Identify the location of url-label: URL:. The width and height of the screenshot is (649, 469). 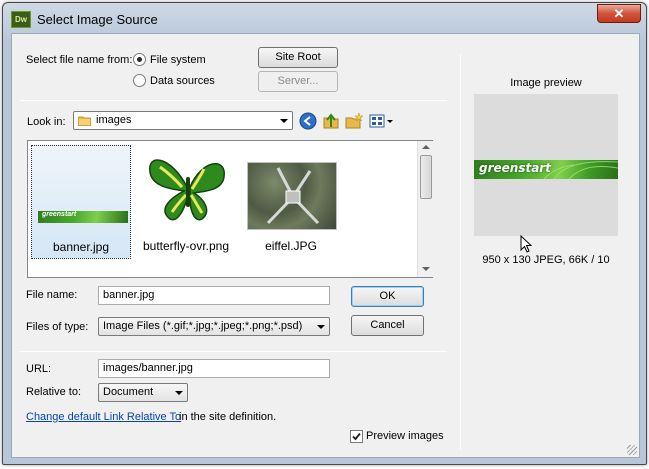
(39, 369).